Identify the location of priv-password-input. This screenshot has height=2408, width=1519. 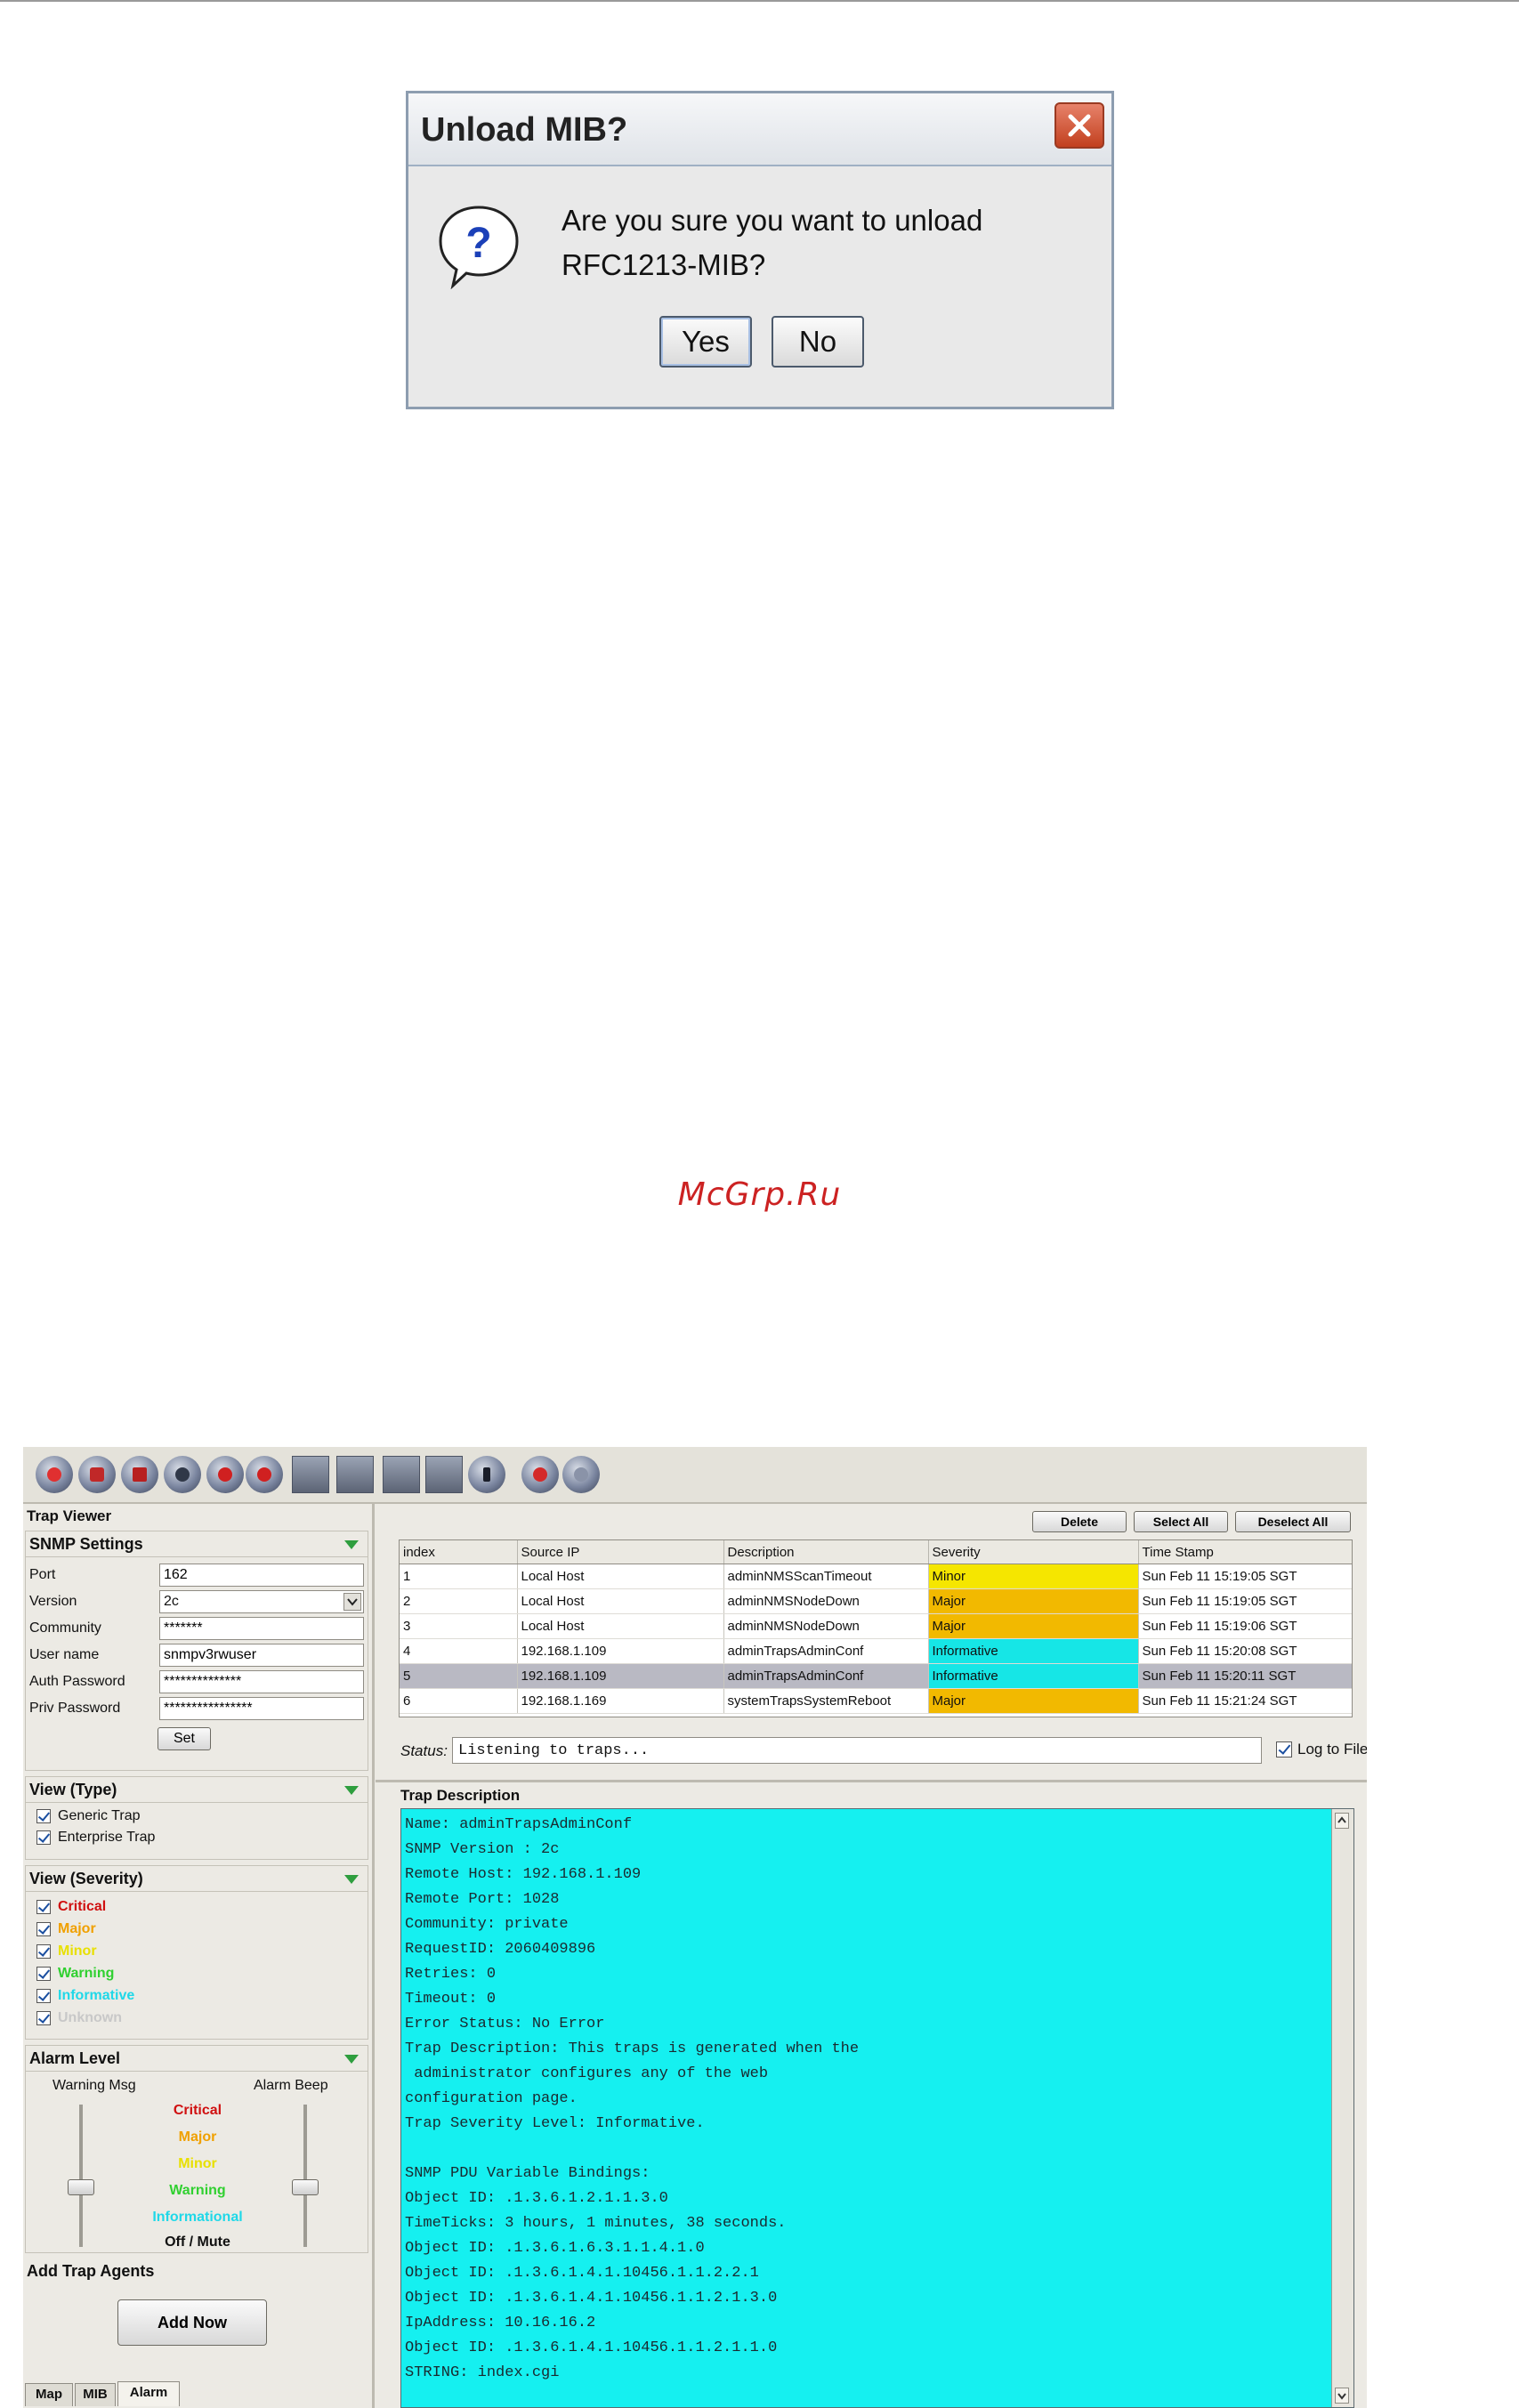
(261, 1709).